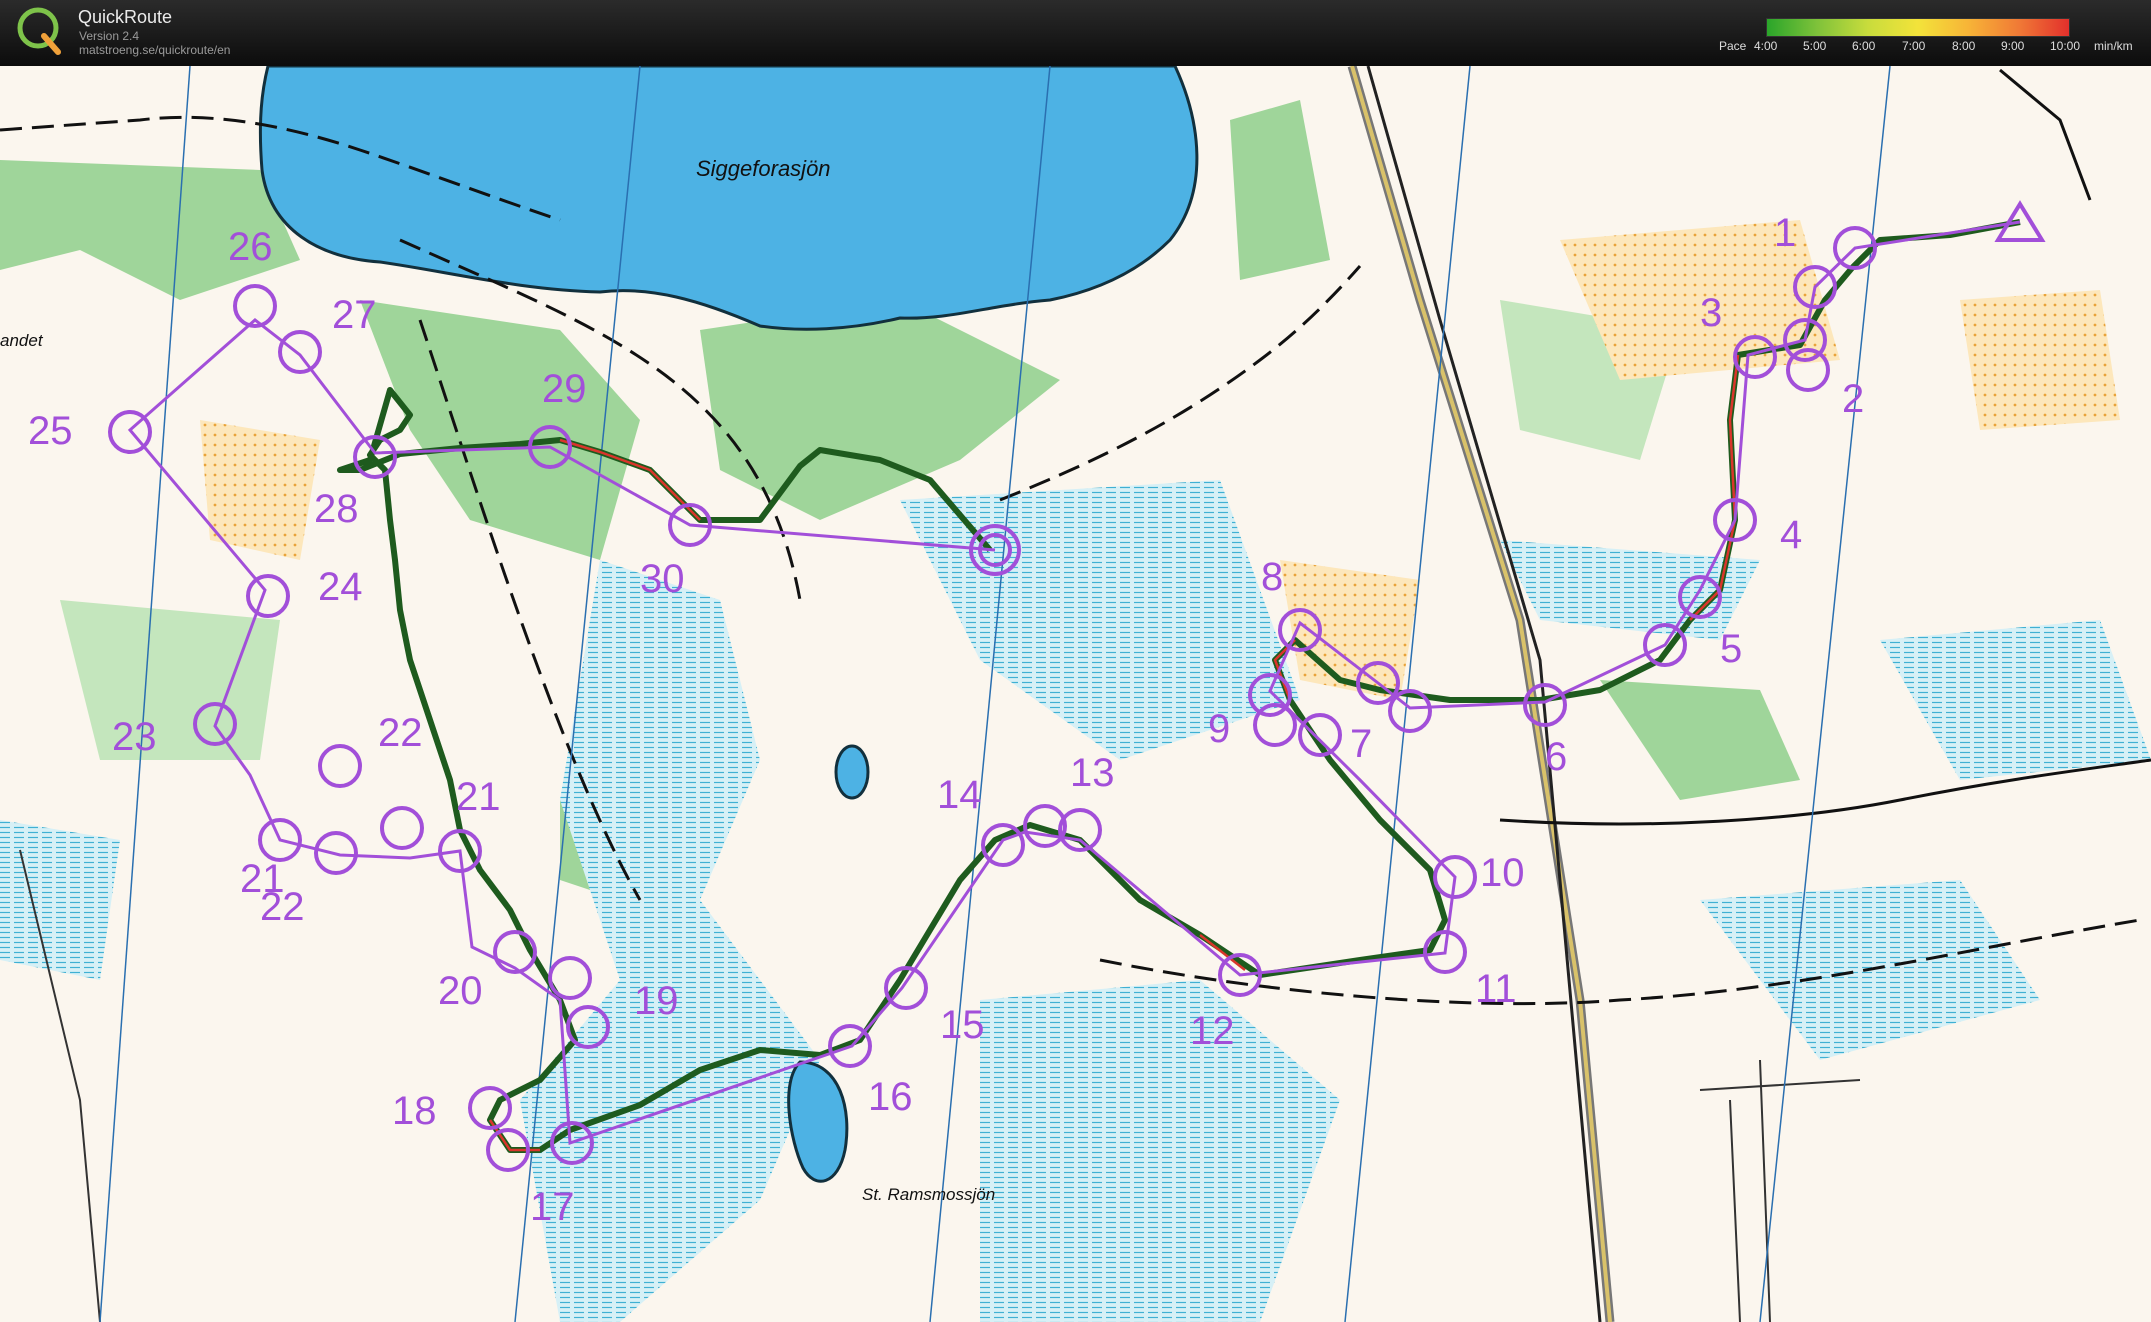 The width and height of the screenshot is (2151, 1322). What do you see at coordinates (1766, 46) in the screenshot?
I see `pace-tick: 4:00` at bounding box center [1766, 46].